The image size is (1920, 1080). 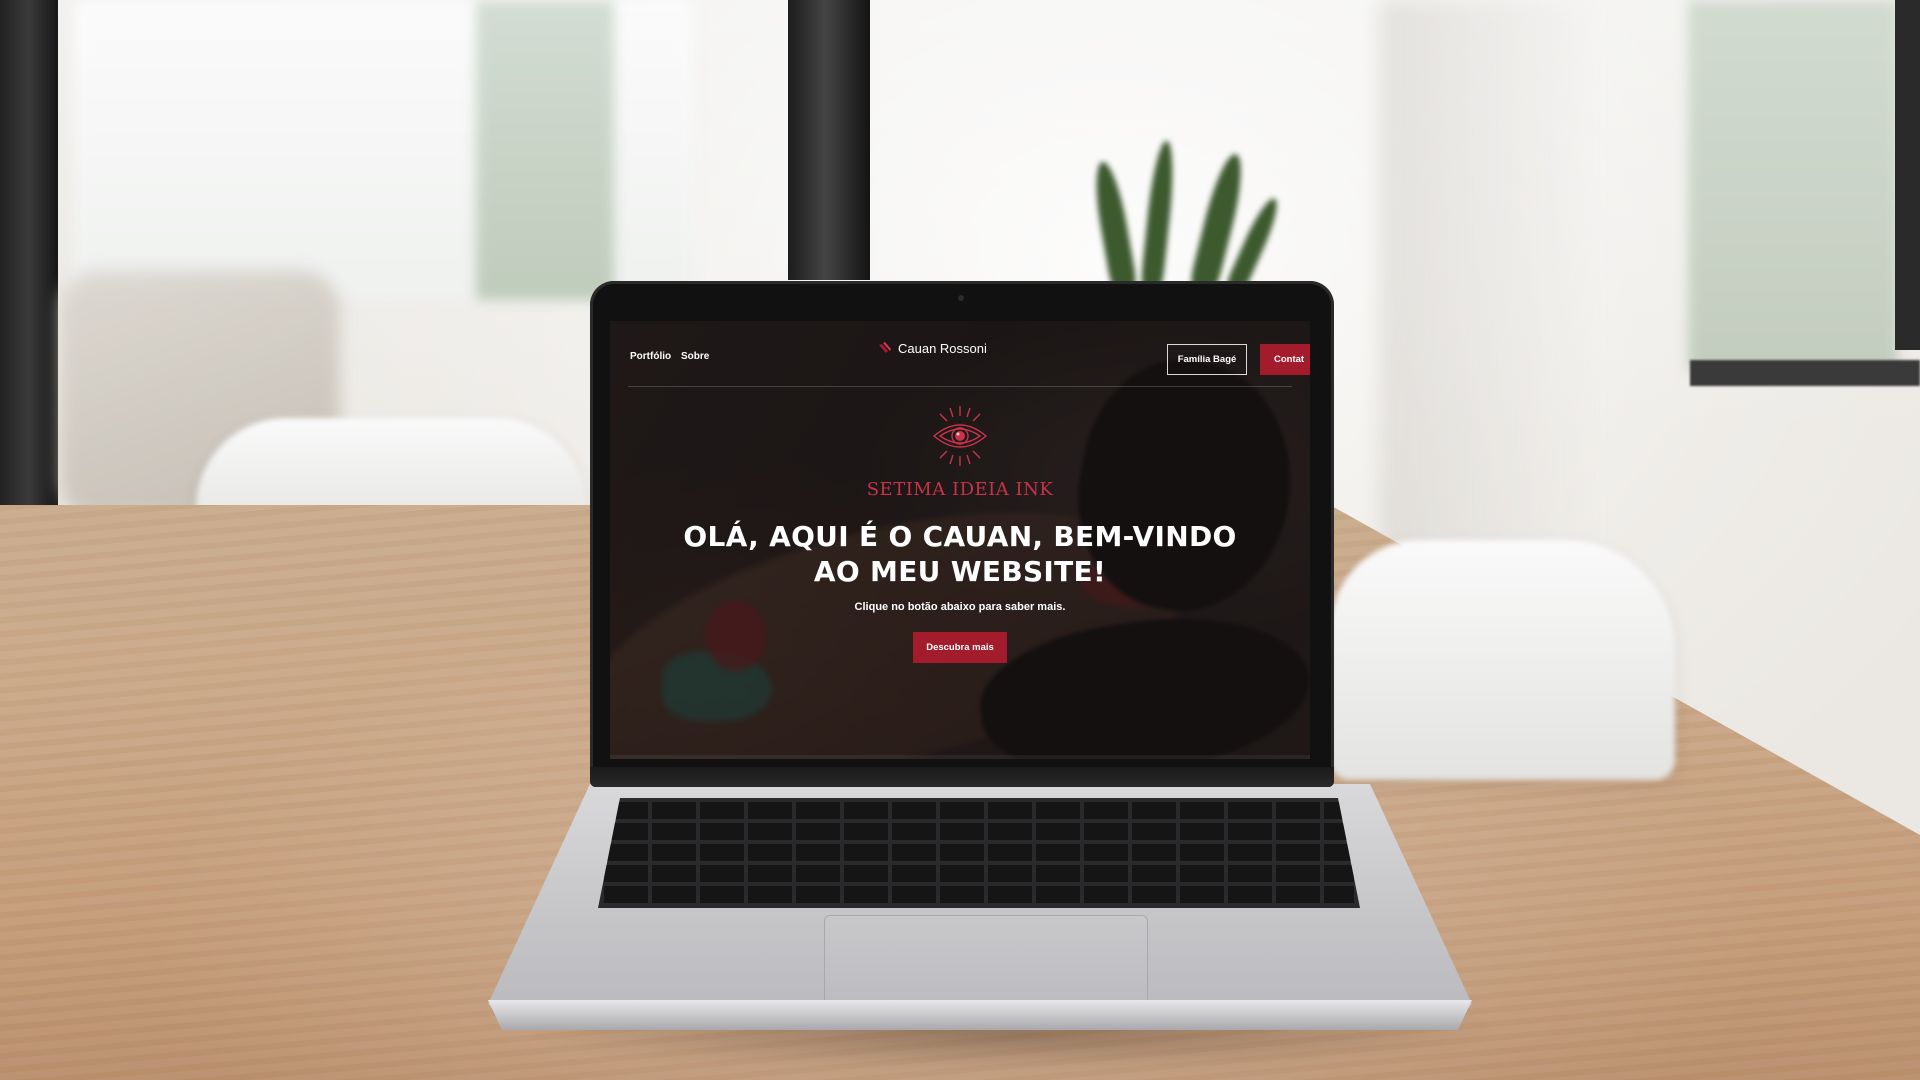 I want to click on laptop-hinge, so click(x=962, y=777).